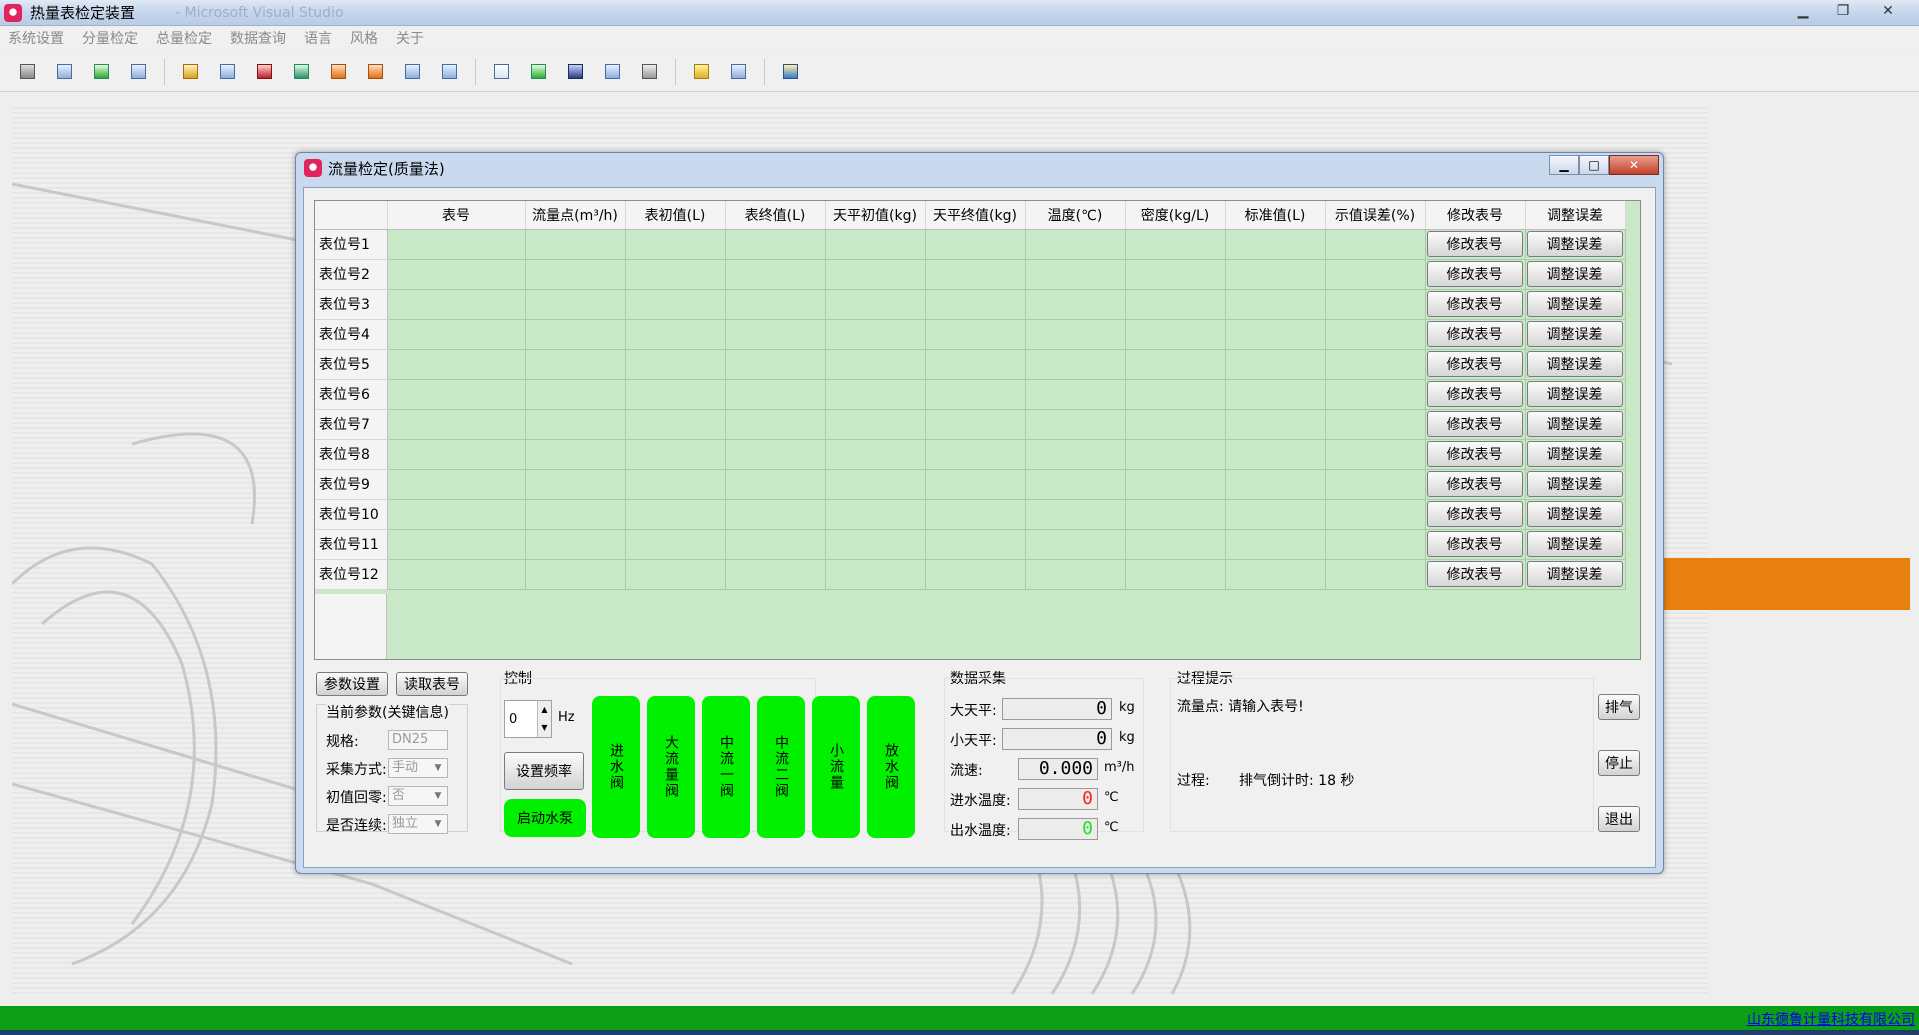  Describe the element at coordinates (227, 72) in the screenshot. I see `table-icon` at that location.